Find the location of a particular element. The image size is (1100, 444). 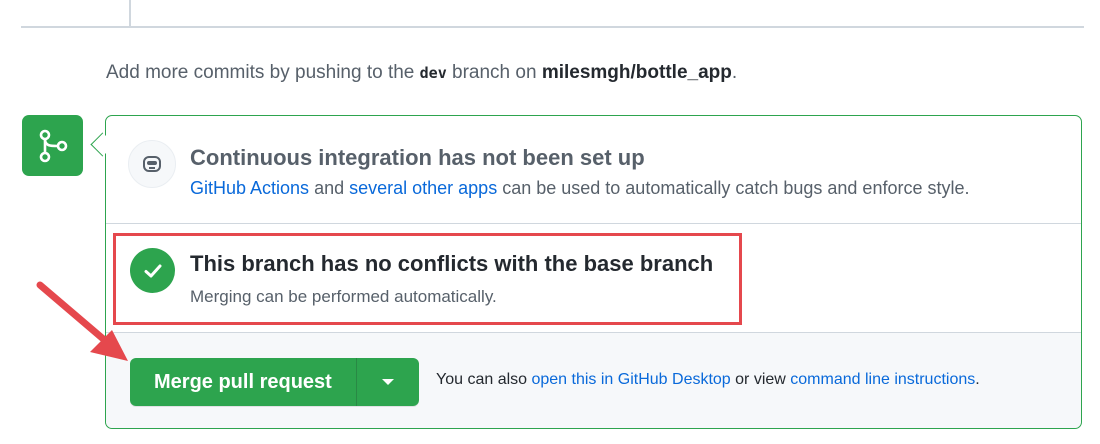

repo-name: milesmgh/bottle_app is located at coordinates (636, 72).